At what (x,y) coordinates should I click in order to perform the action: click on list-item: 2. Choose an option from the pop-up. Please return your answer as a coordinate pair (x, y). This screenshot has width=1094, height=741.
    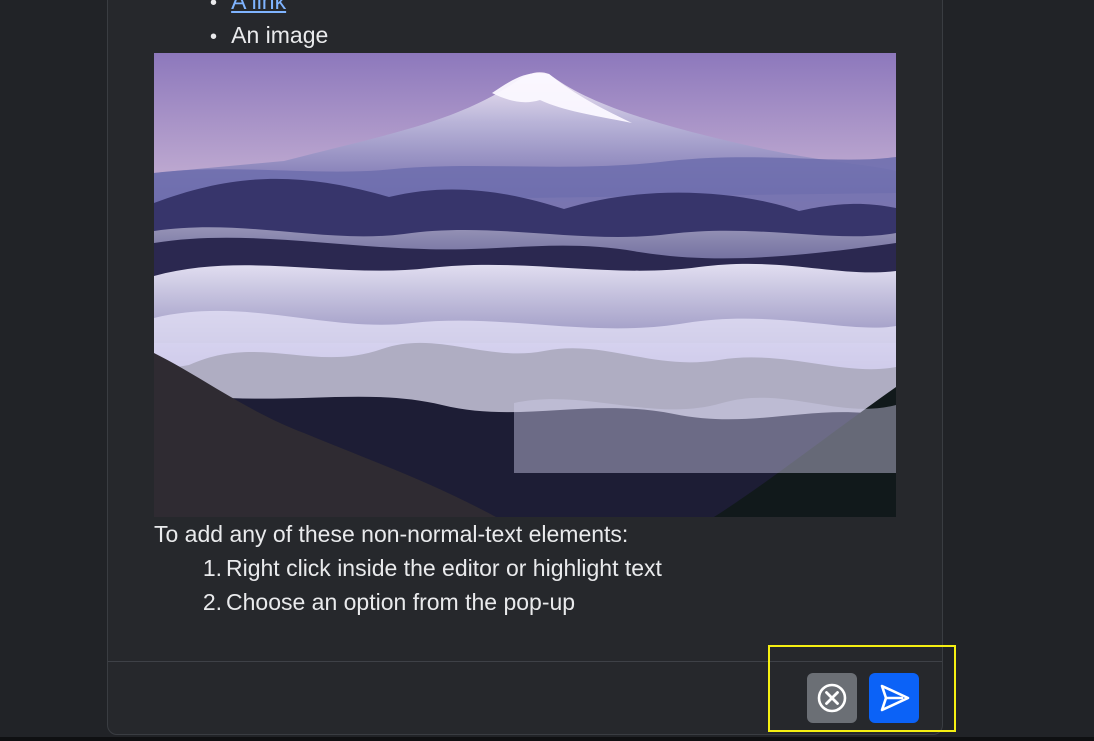
    Looking at the image, I should click on (504, 602).